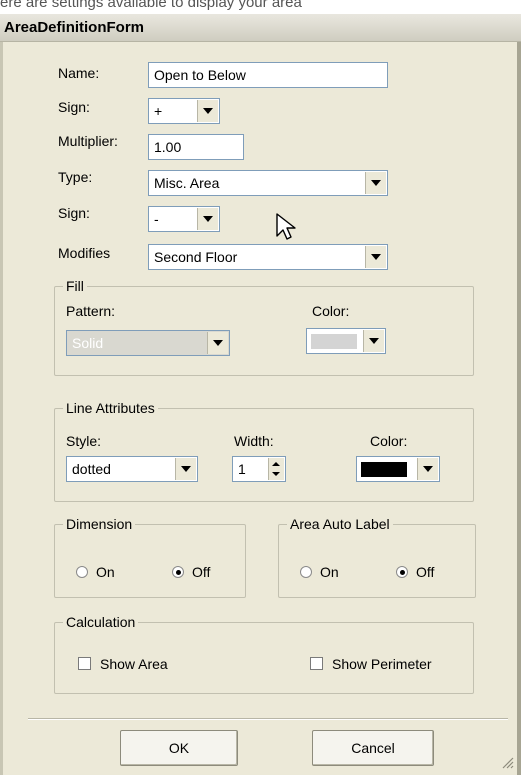  Describe the element at coordinates (242, 469) in the screenshot. I see `line-width-value: 1` at that location.